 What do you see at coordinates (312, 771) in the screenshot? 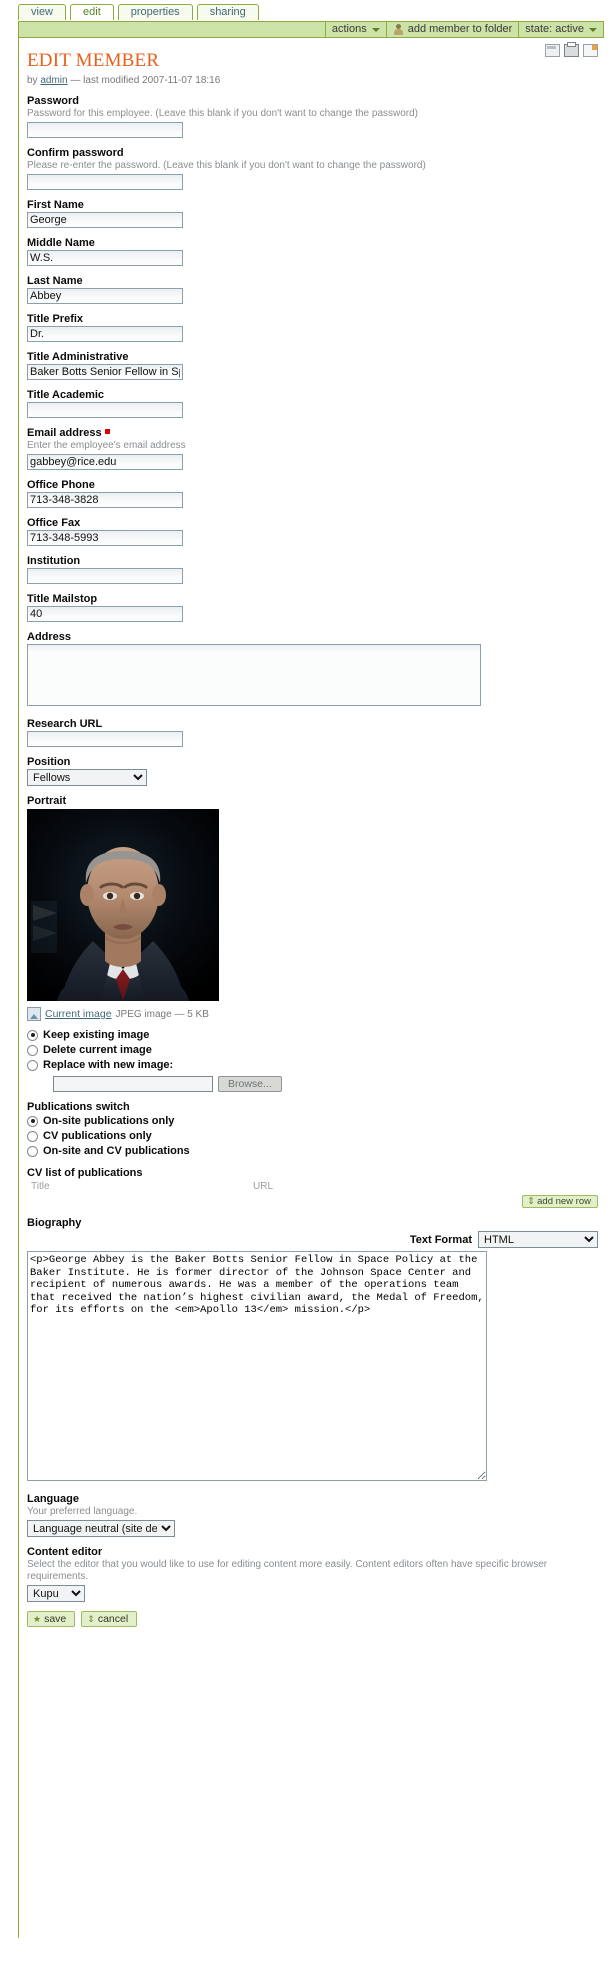
I see `field-position: Position Fellows` at bounding box center [312, 771].